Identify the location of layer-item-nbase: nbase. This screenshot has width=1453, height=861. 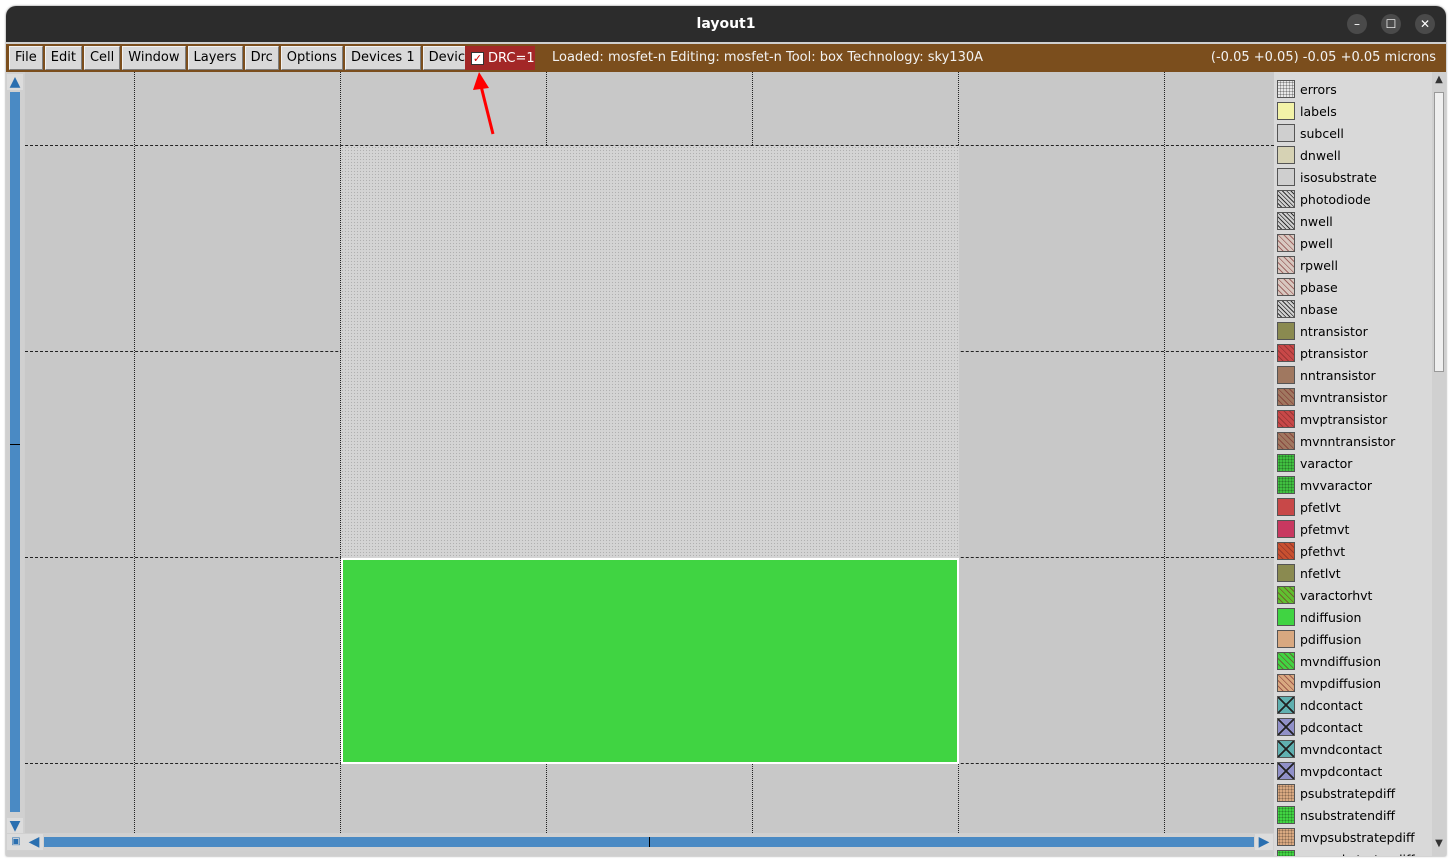
(1307, 309).